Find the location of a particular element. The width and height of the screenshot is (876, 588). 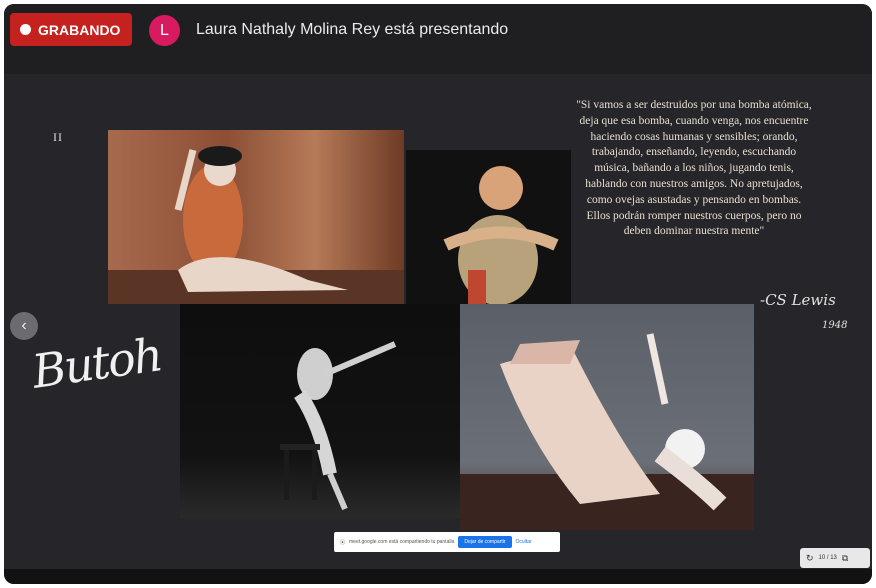

presenter-avatar: L is located at coordinates (164, 30).